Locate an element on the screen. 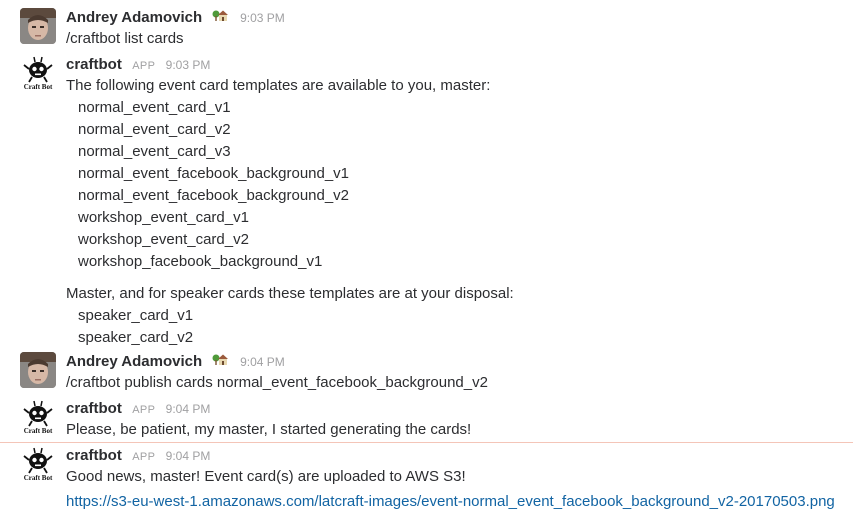  template-item: normal_event_card_v2 is located at coordinates (154, 129).